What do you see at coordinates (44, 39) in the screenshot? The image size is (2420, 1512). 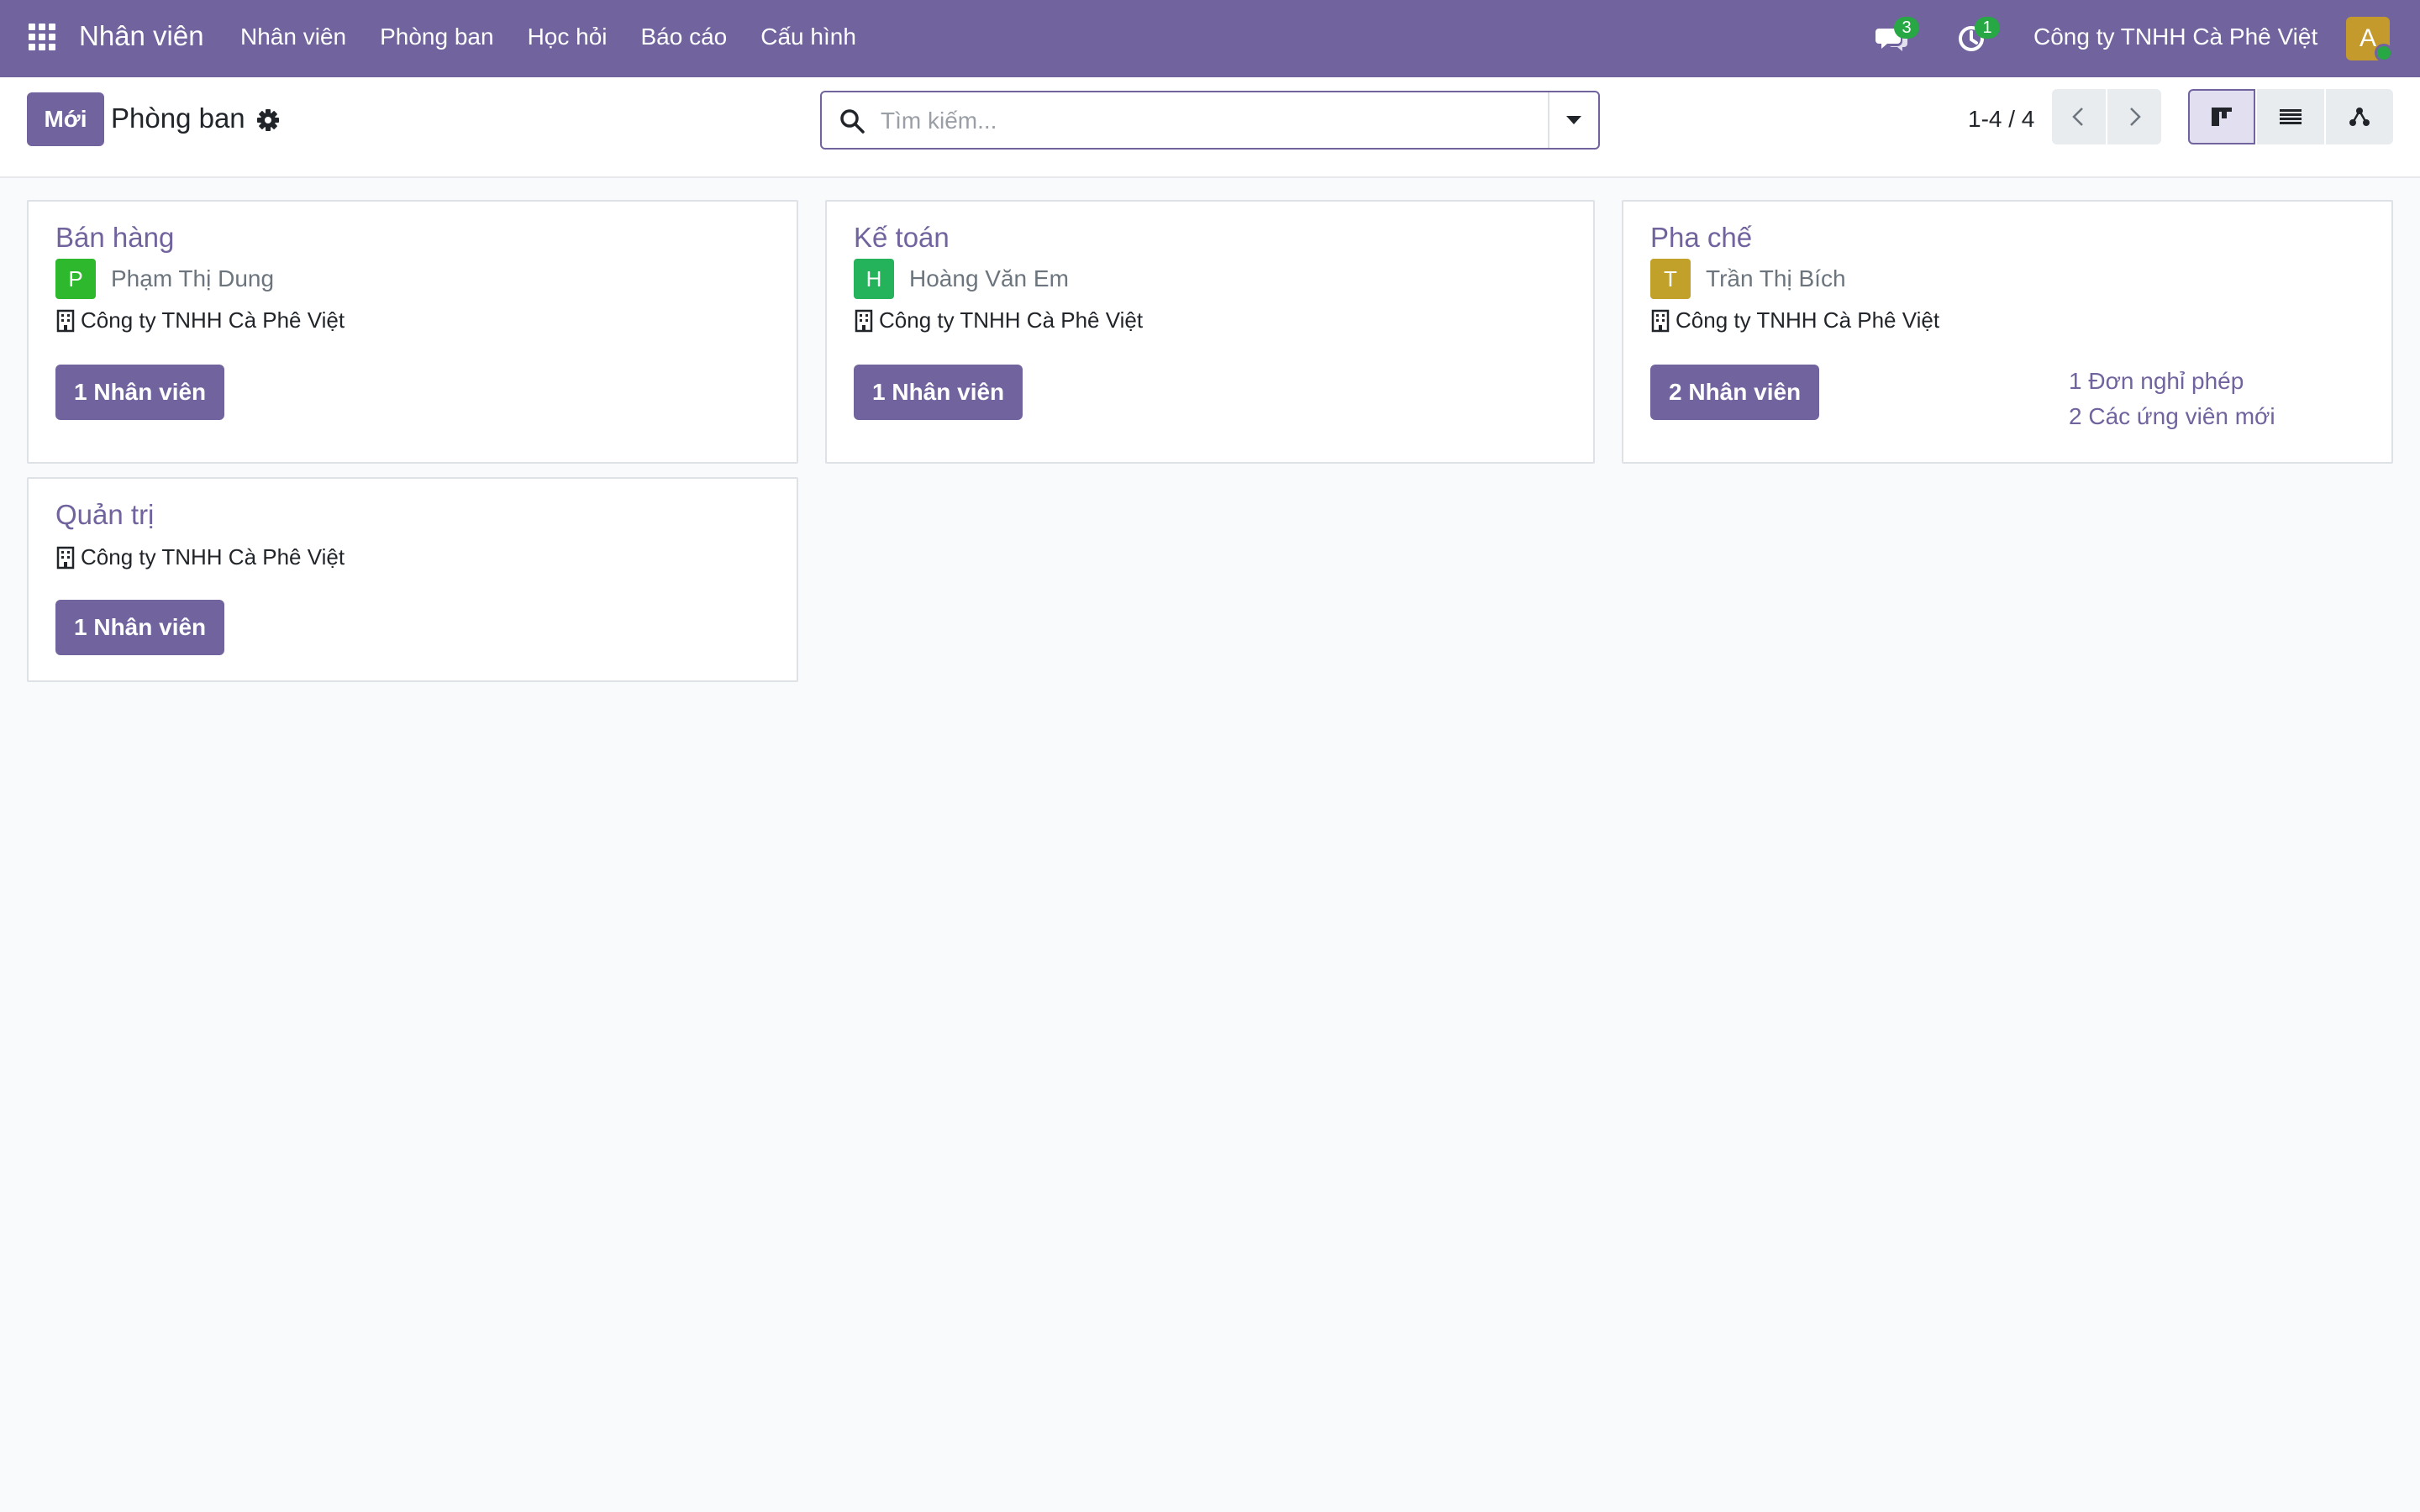 I see `apps-grid-icon` at bounding box center [44, 39].